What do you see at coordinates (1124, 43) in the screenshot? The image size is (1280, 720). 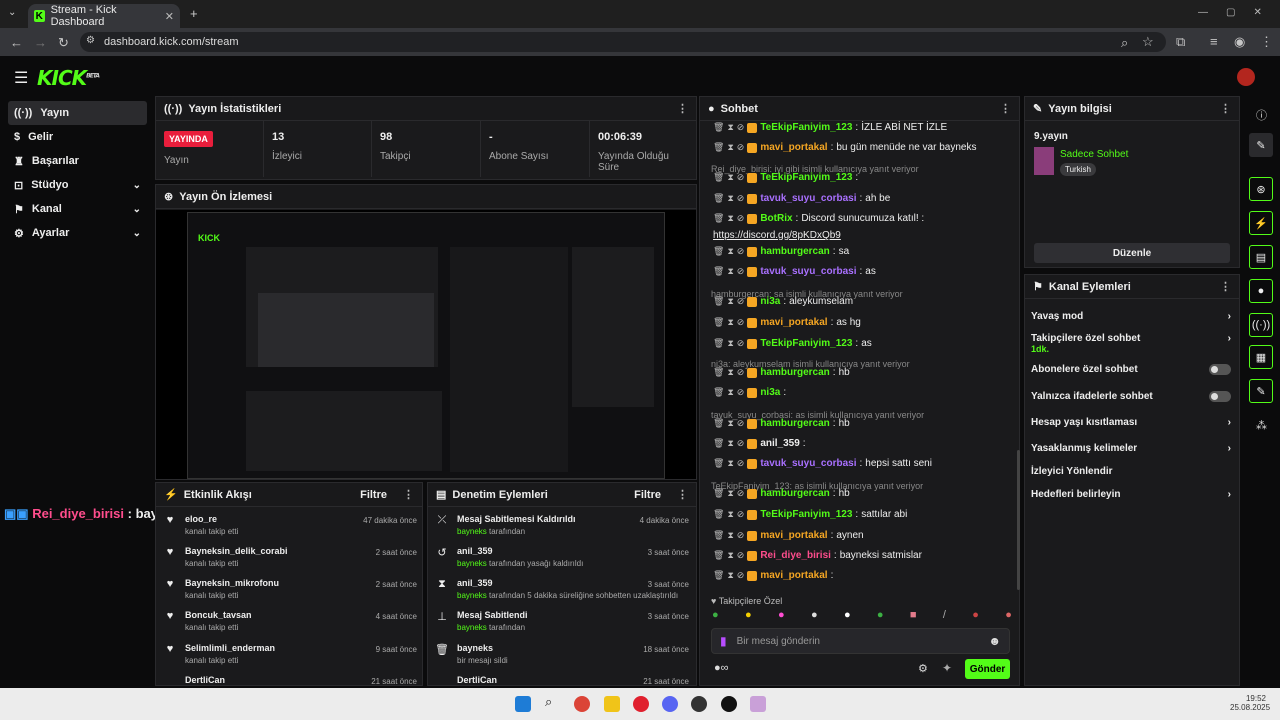 I see `zoom-icon: ⌕` at bounding box center [1124, 43].